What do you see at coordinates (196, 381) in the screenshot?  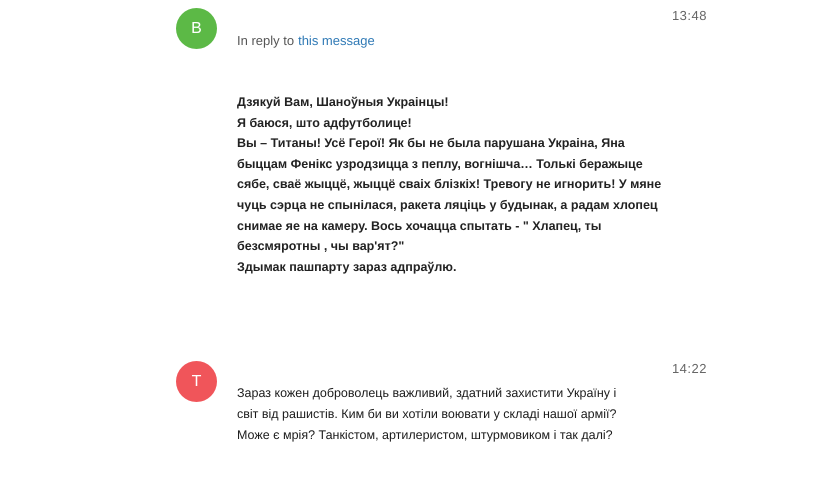 I see `avatar: T` at bounding box center [196, 381].